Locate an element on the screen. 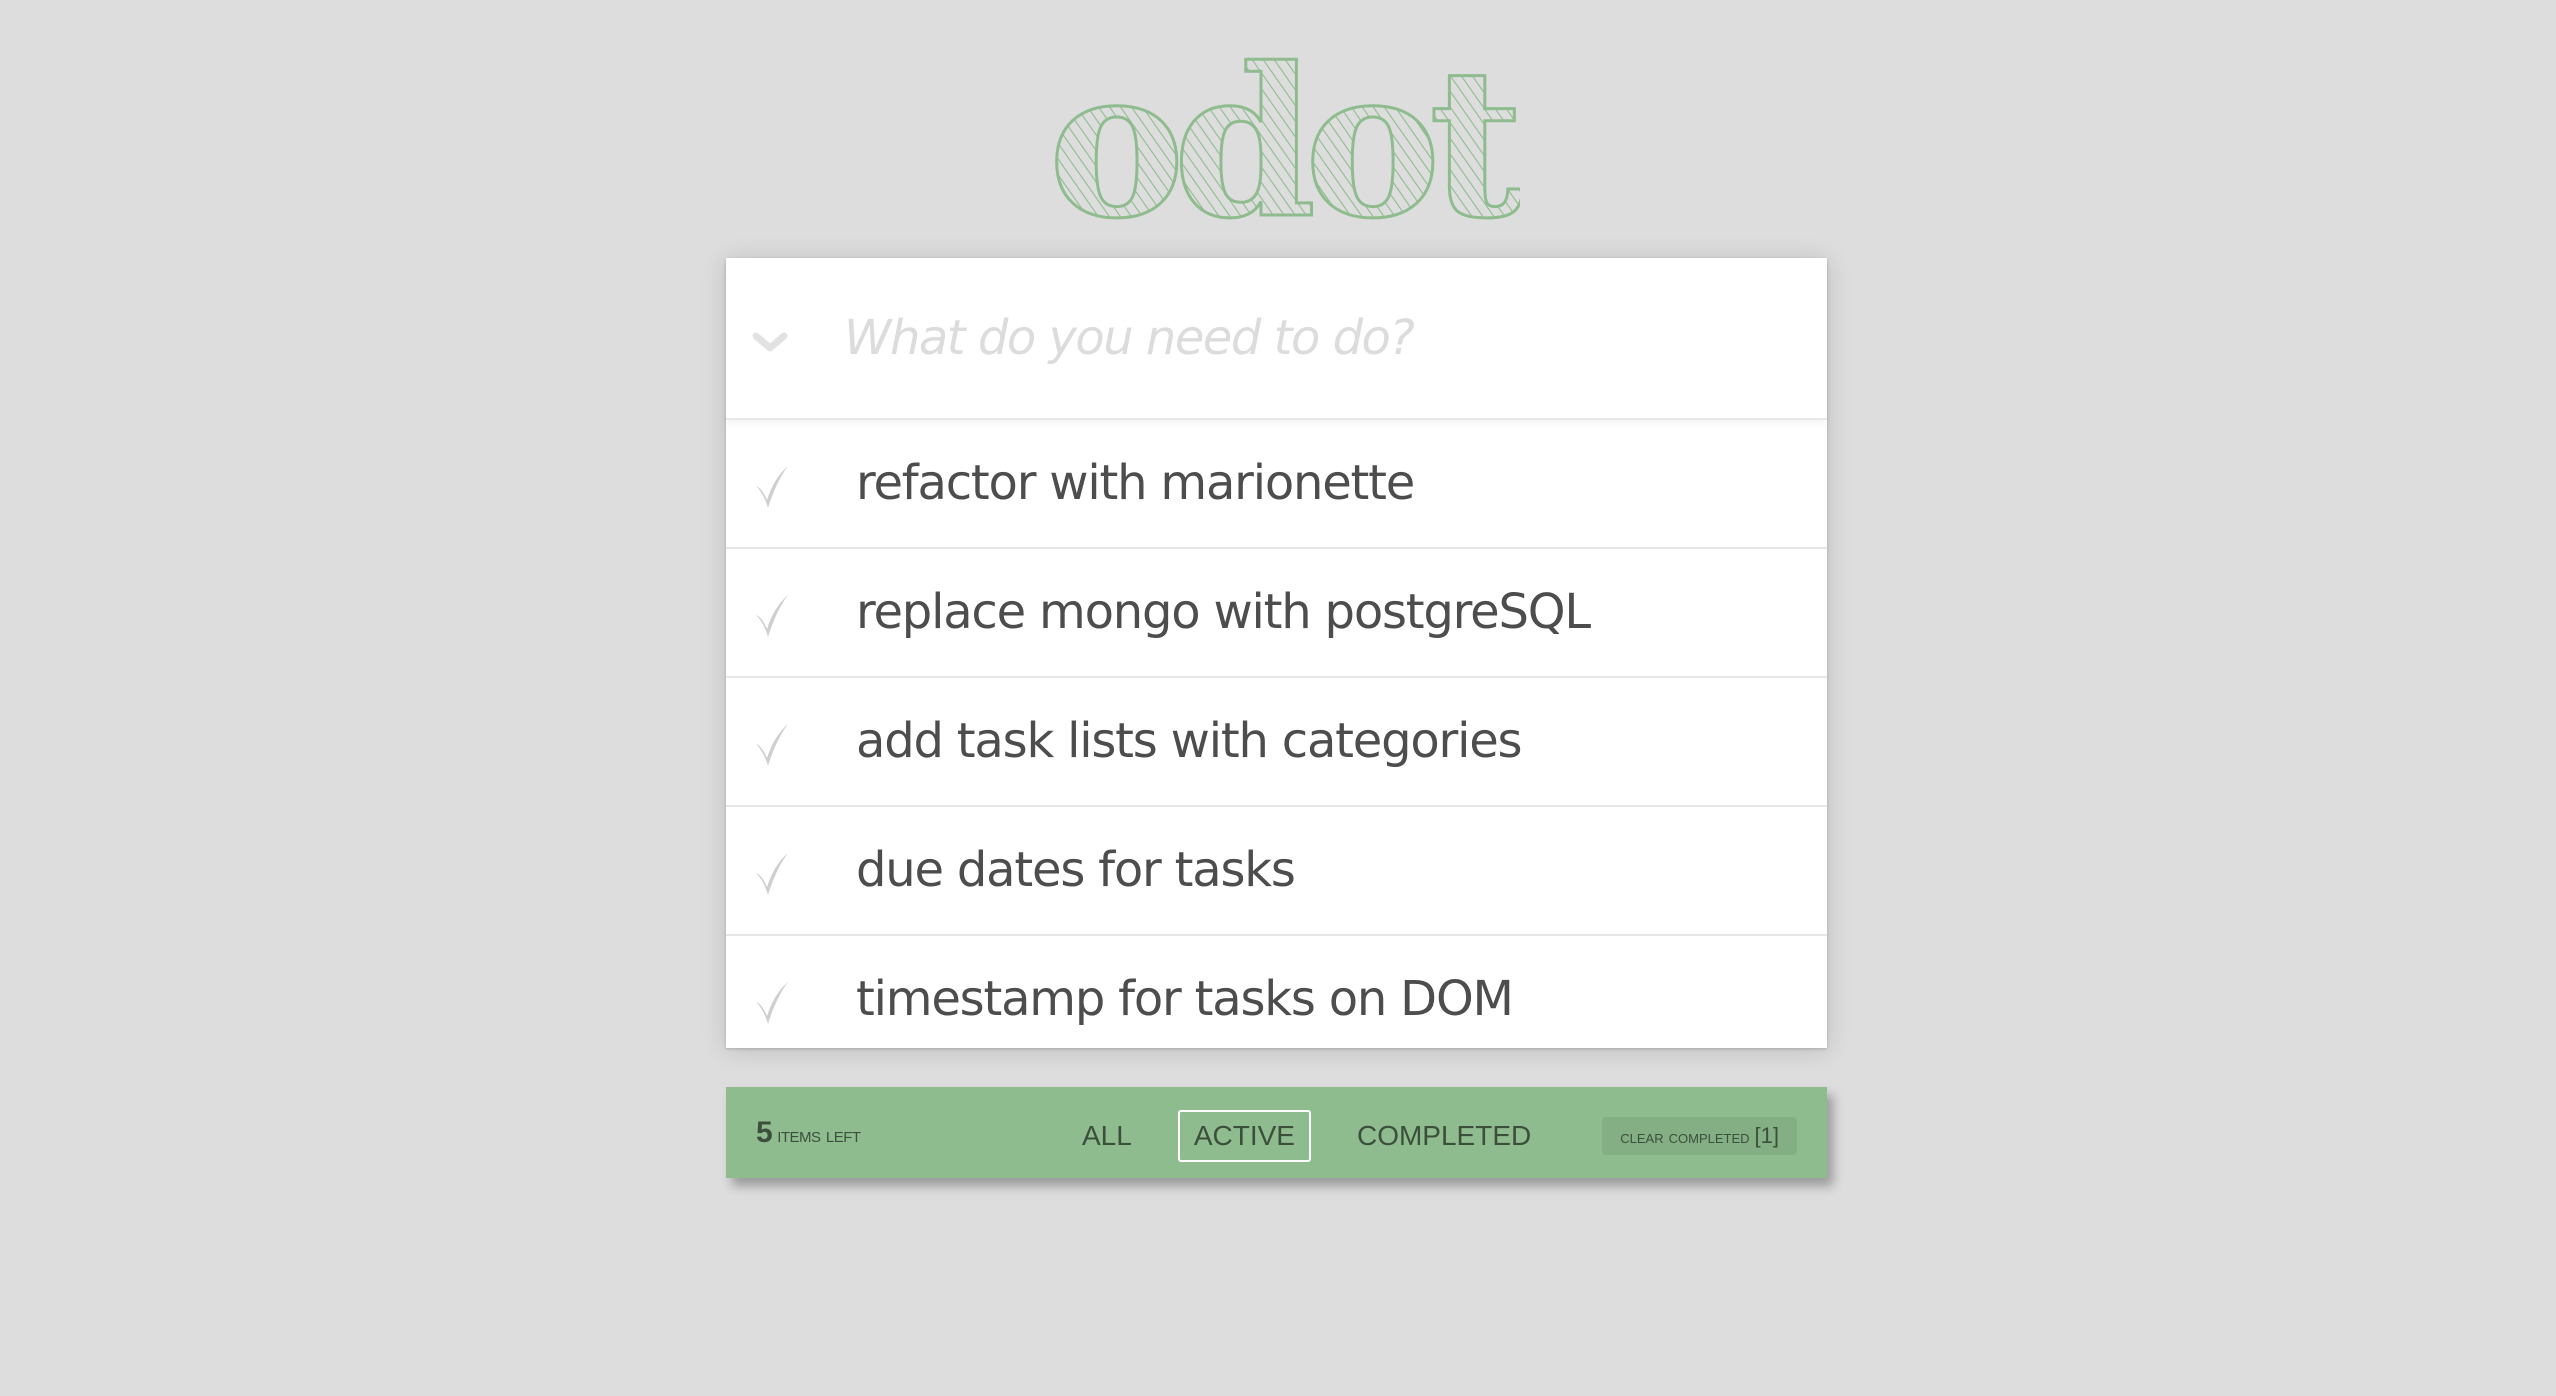 This screenshot has height=1396, width=2556. todo-item: replace mongo with postgreSQL is located at coordinates (1276, 613).